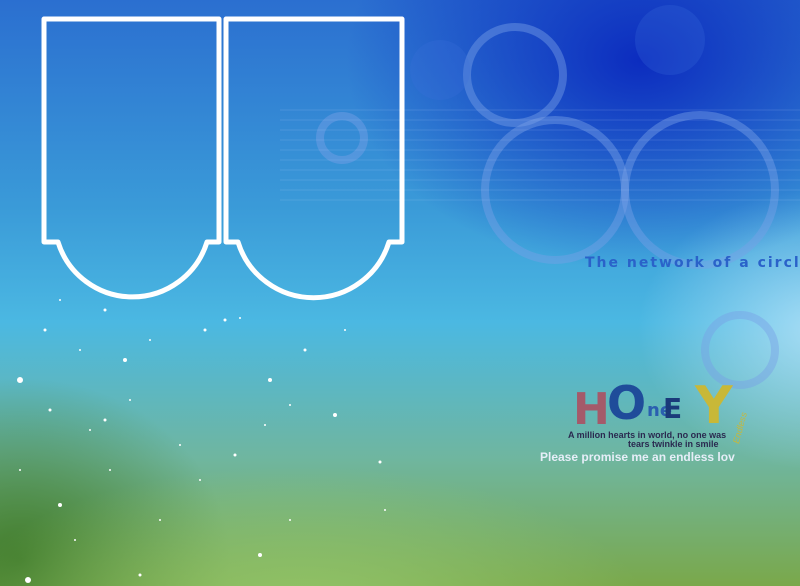 The height and width of the screenshot is (586, 800). Describe the element at coordinates (131, 158) in the screenshot. I see `left-photo-frame` at that location.